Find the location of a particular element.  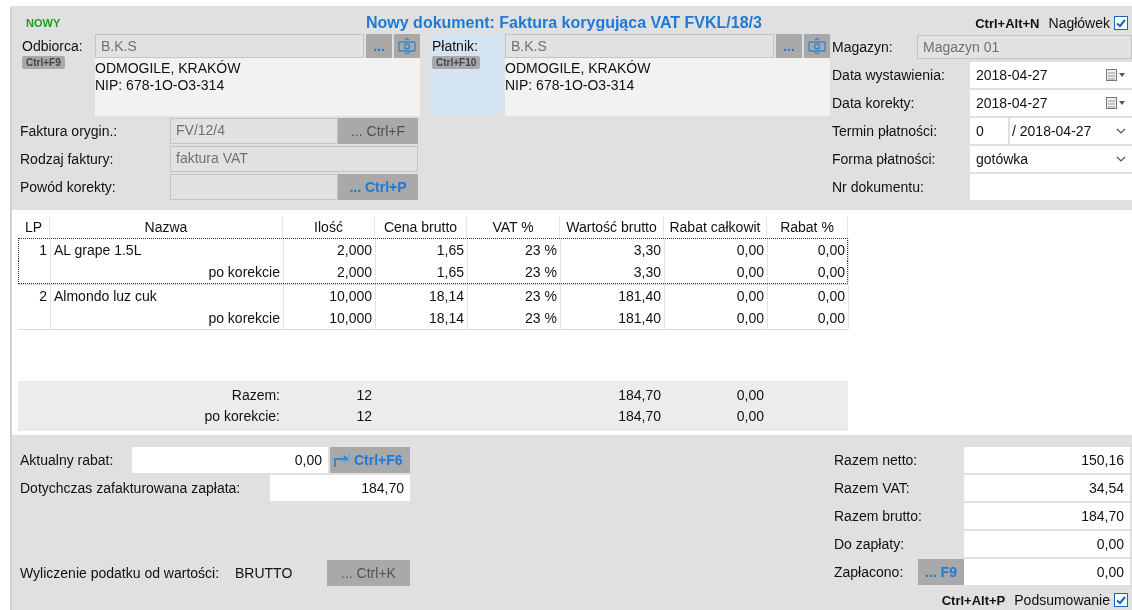

field-label: Magazyn: is located at coordinates (863, 47).